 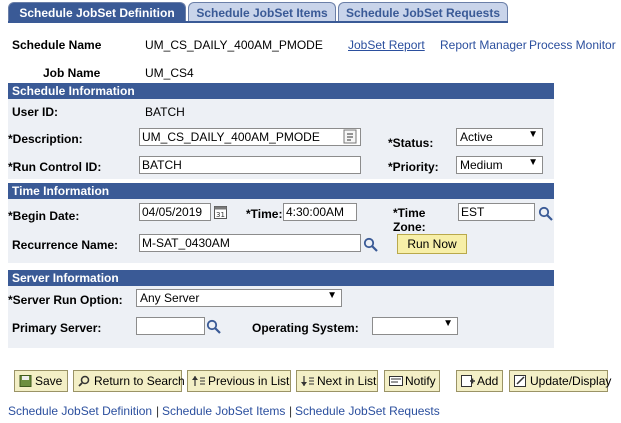 What do you see at coordinates (65, 245) in the screenshot?
I see `recurrence-name-label: Recurrence Name:` at bounding box center [65, 245].